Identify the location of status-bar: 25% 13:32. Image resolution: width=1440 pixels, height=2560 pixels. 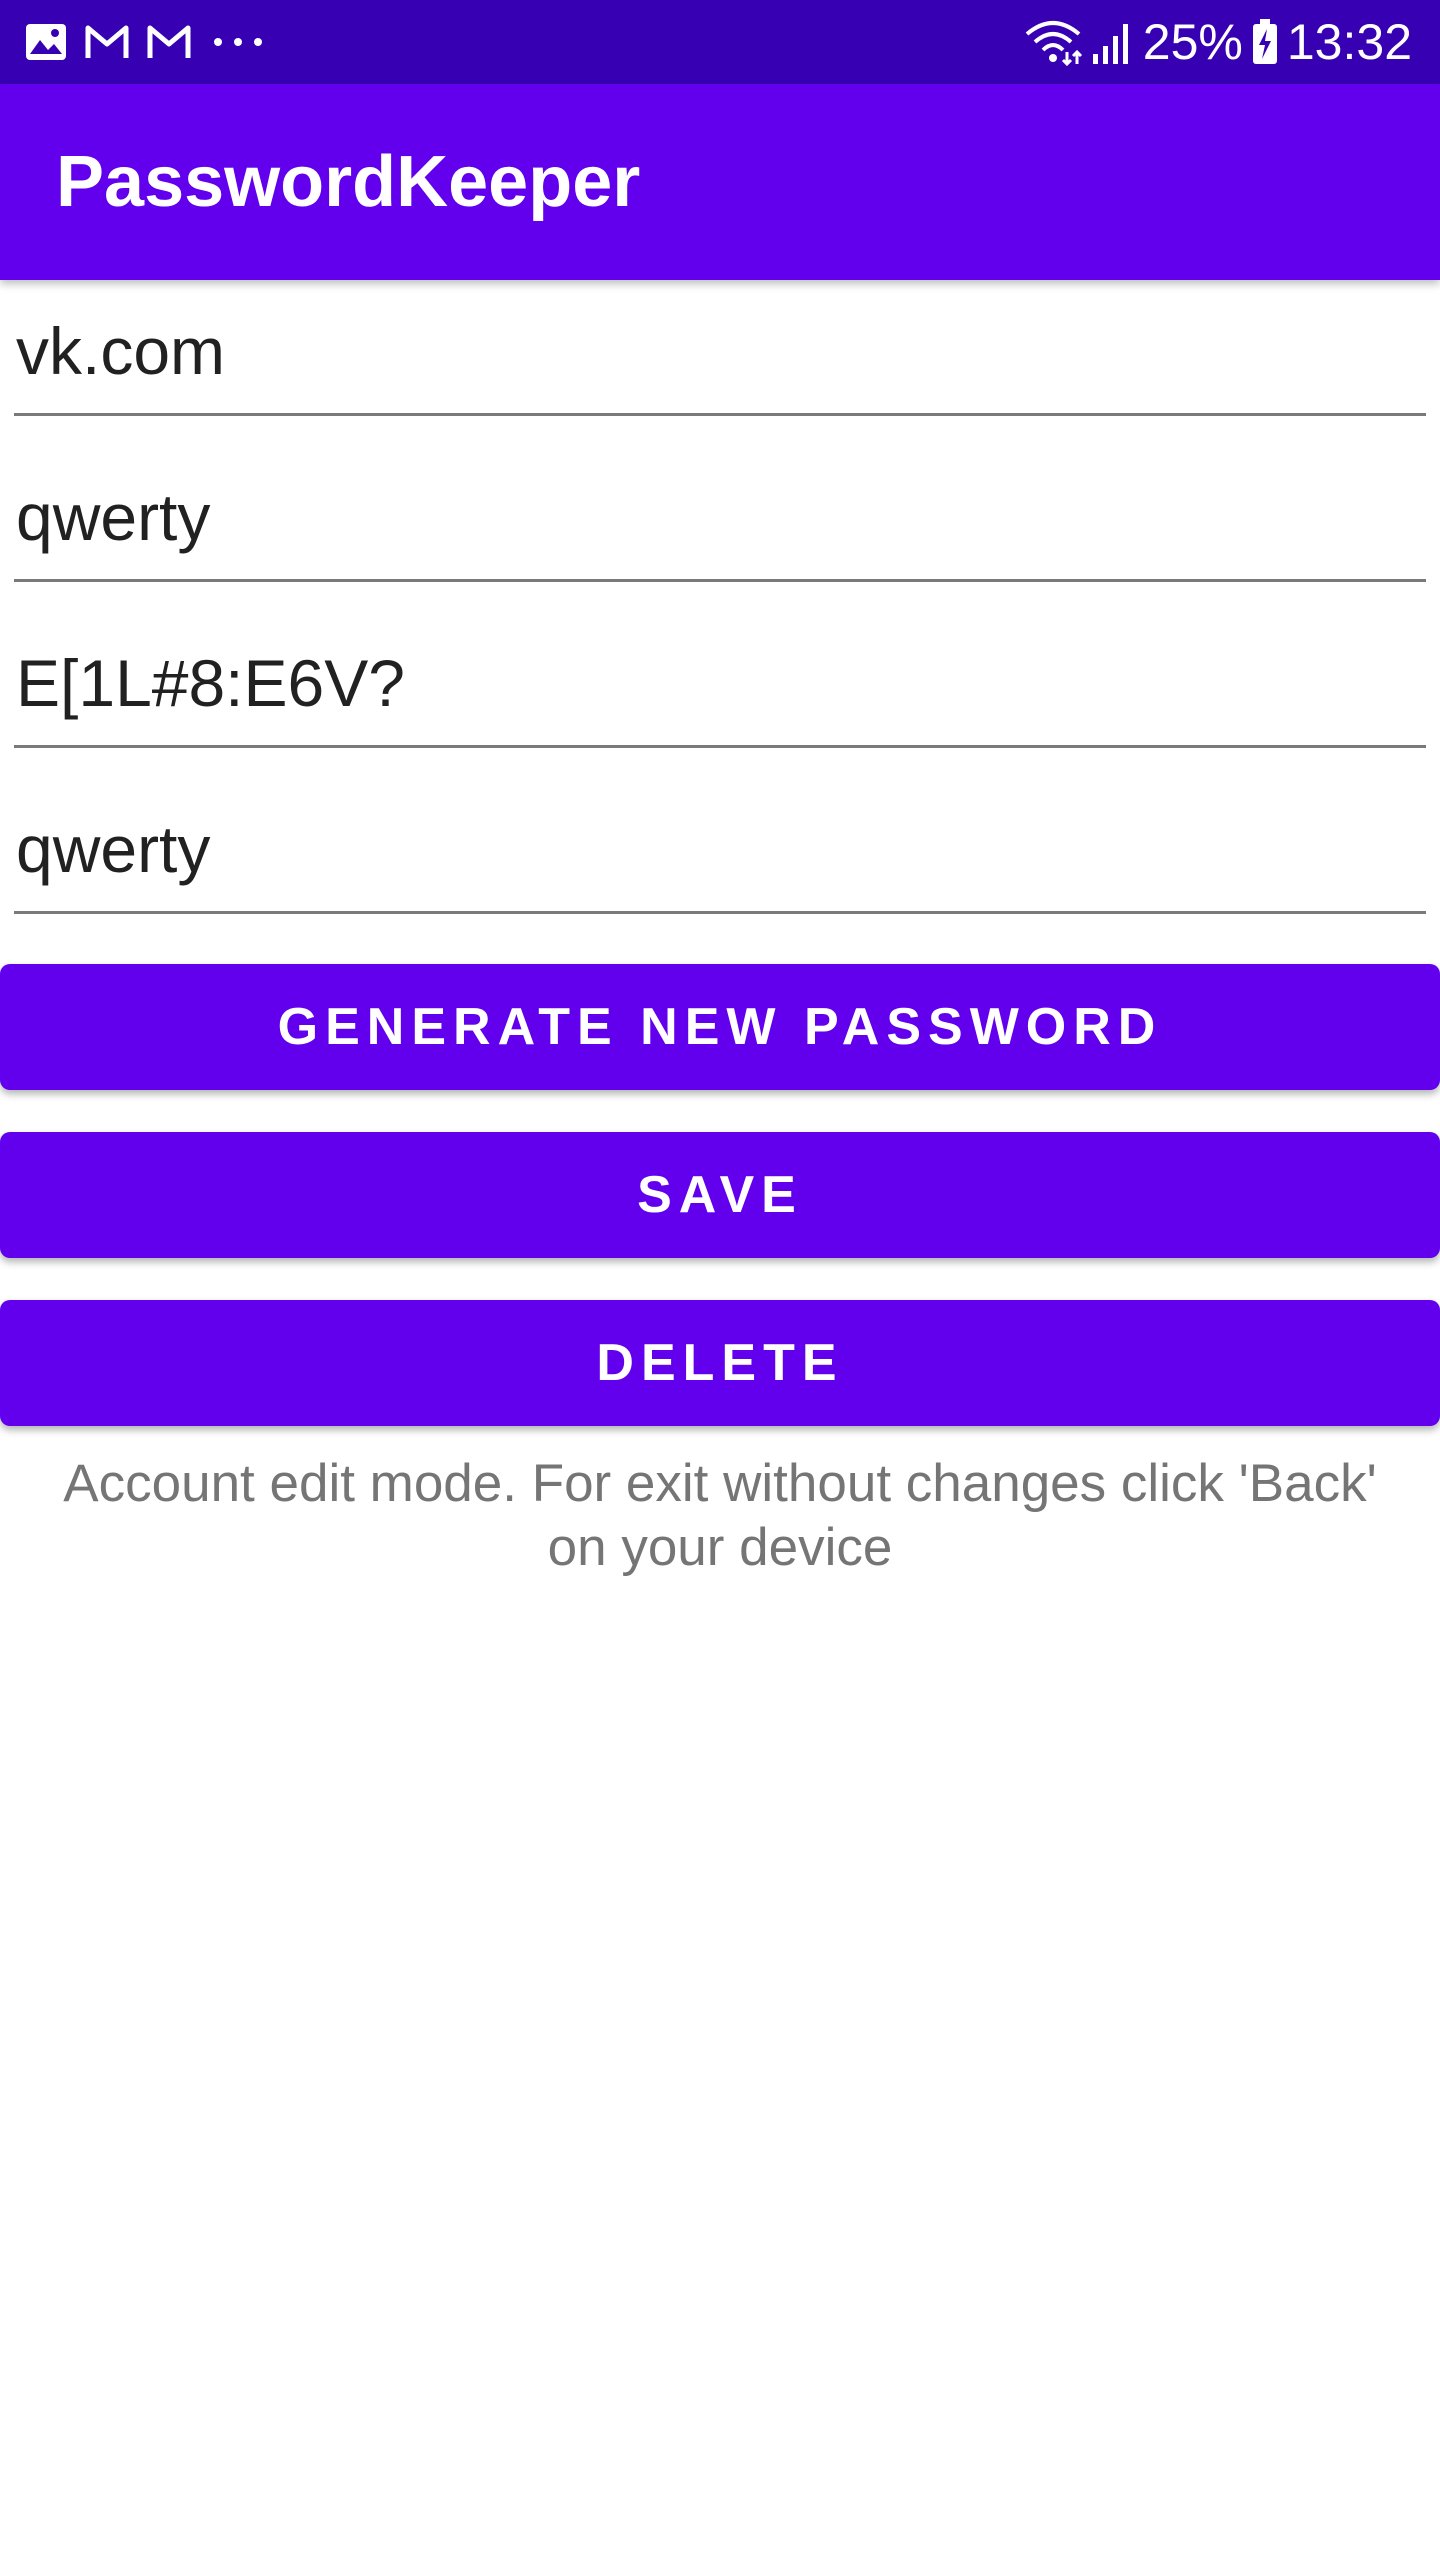
(720, 42).